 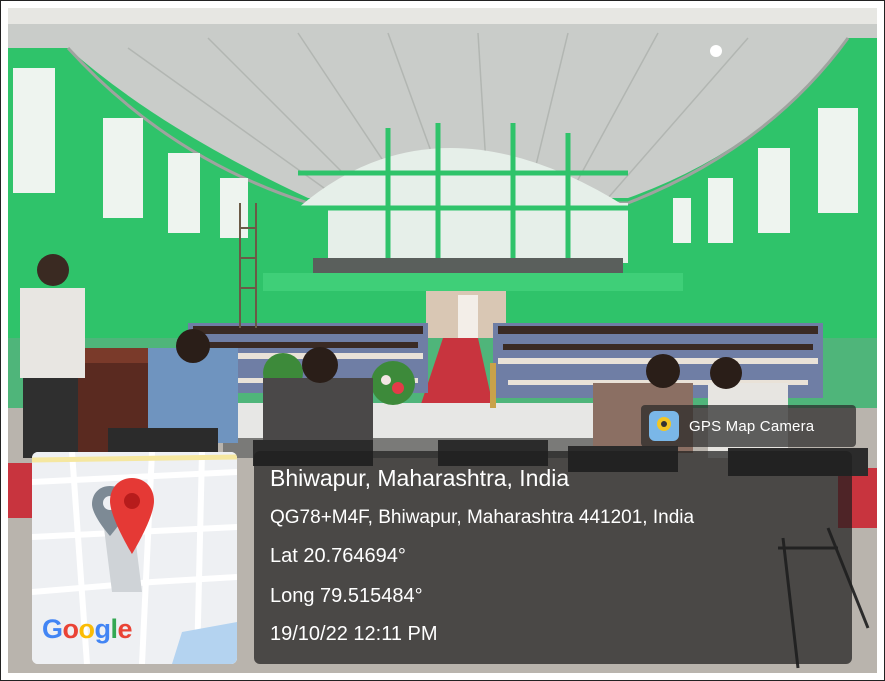 I want to click on place-name: Bhiwapur, Maharashtra, India, so click(x=420, y=478).